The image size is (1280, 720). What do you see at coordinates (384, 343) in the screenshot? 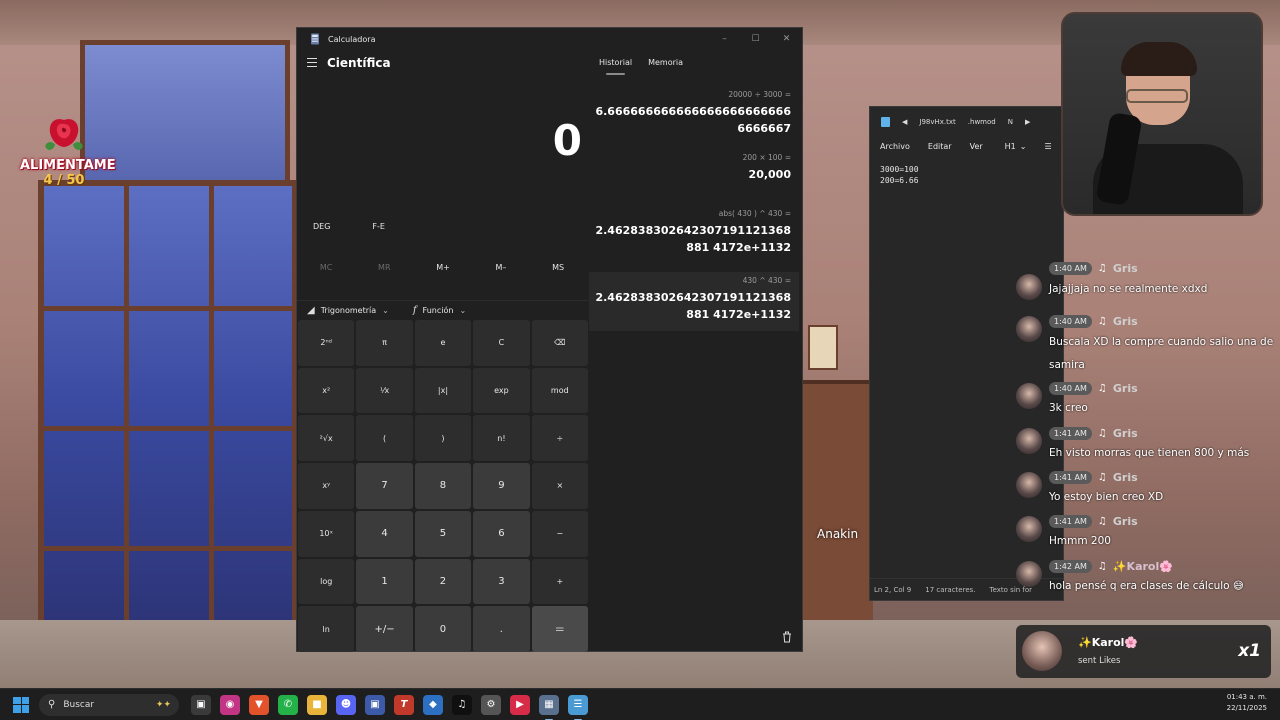
I see `pi-key: π` at bounding box center [384, 343].